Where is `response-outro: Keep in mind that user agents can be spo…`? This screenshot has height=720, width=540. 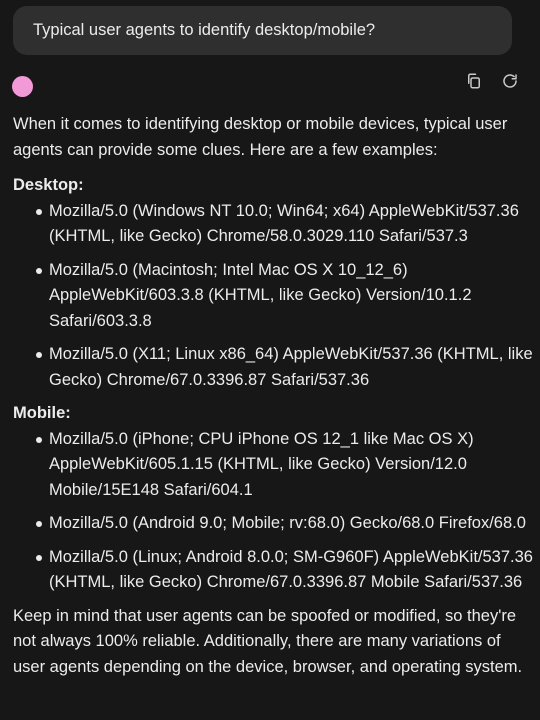 response-outro: Keep in mind that user agents can be spo… is located at coordinates (268, 641).